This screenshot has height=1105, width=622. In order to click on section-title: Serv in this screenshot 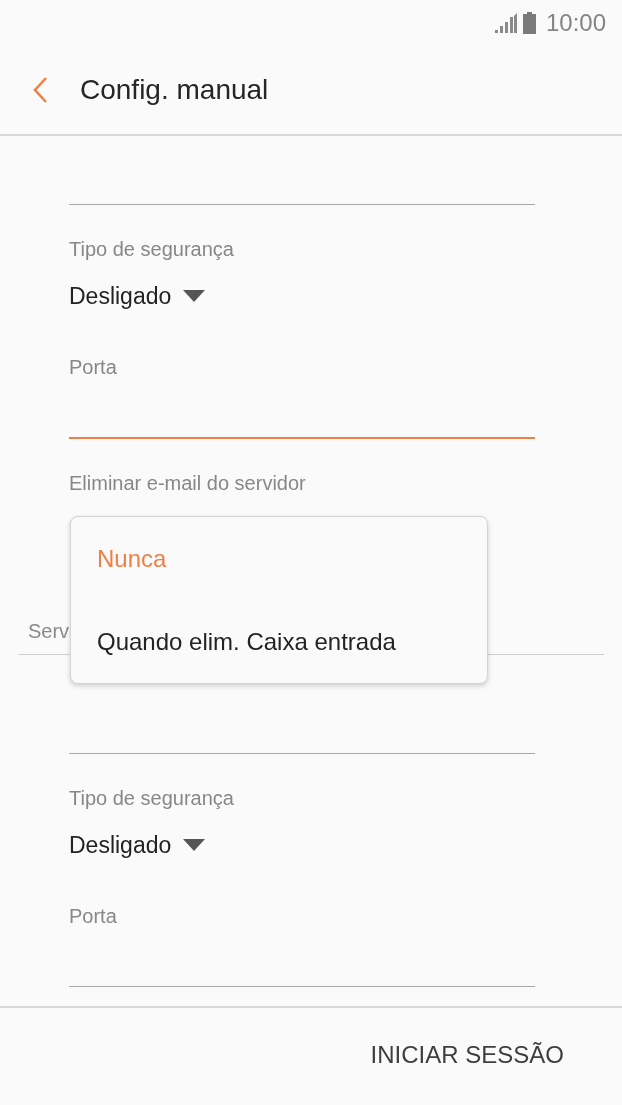, I will do `click(49, 631)`.